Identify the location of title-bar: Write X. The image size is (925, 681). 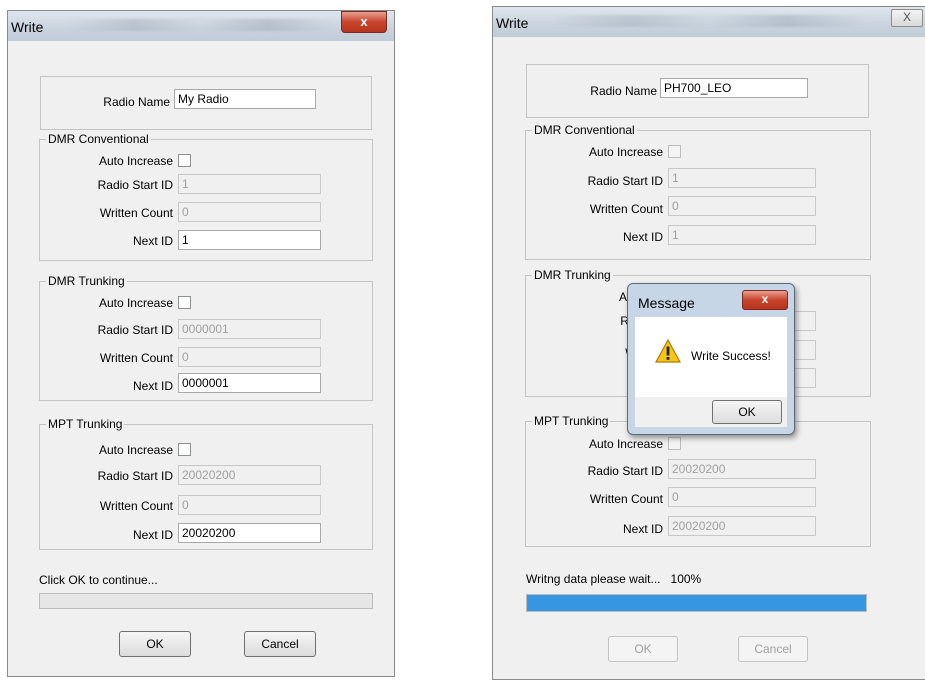
(709, 22).